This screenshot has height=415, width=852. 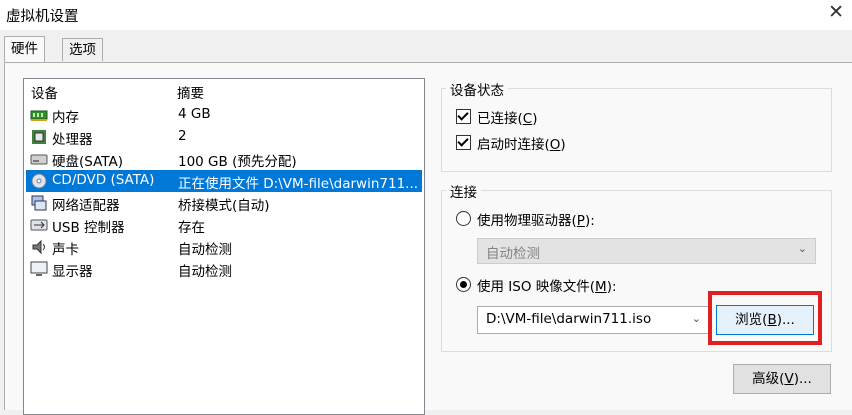 I want to click on physical-drive-radio, so click(x=463, y=218).